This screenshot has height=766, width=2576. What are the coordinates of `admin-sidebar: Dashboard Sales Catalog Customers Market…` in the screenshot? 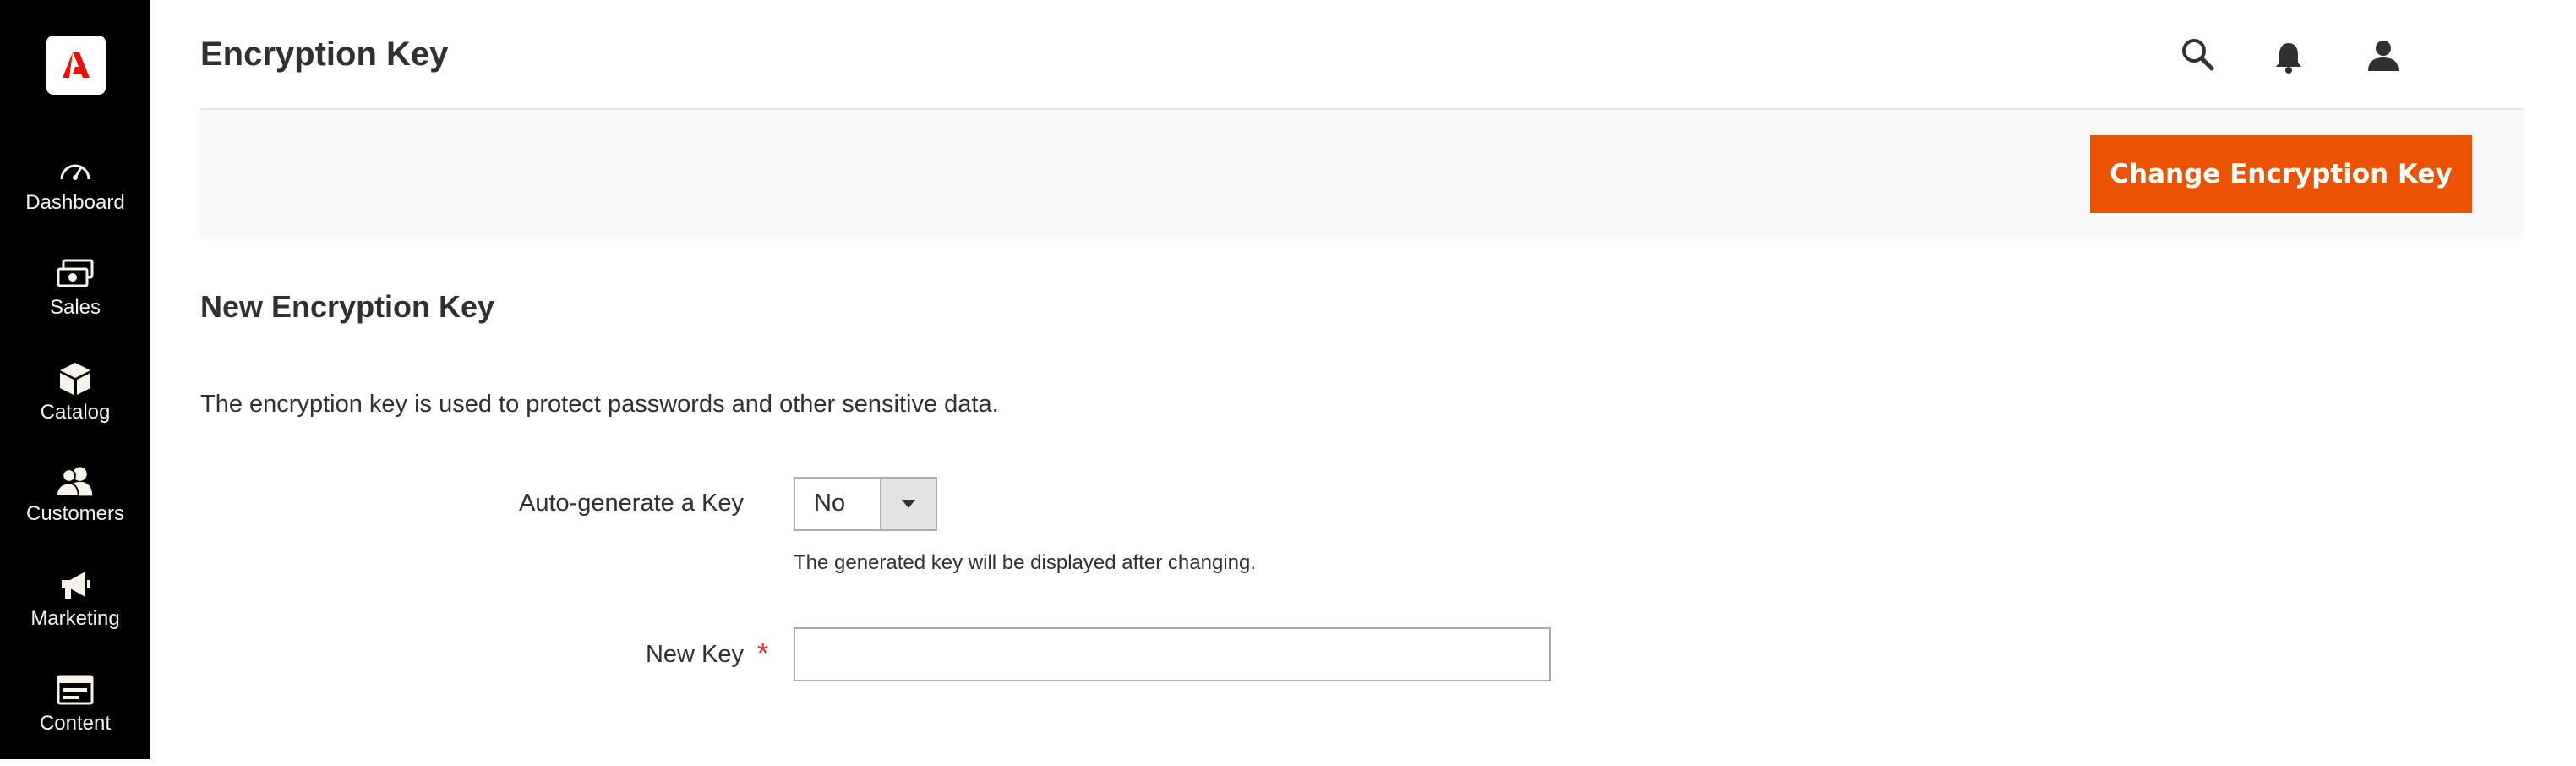 It's located at (75, 379).